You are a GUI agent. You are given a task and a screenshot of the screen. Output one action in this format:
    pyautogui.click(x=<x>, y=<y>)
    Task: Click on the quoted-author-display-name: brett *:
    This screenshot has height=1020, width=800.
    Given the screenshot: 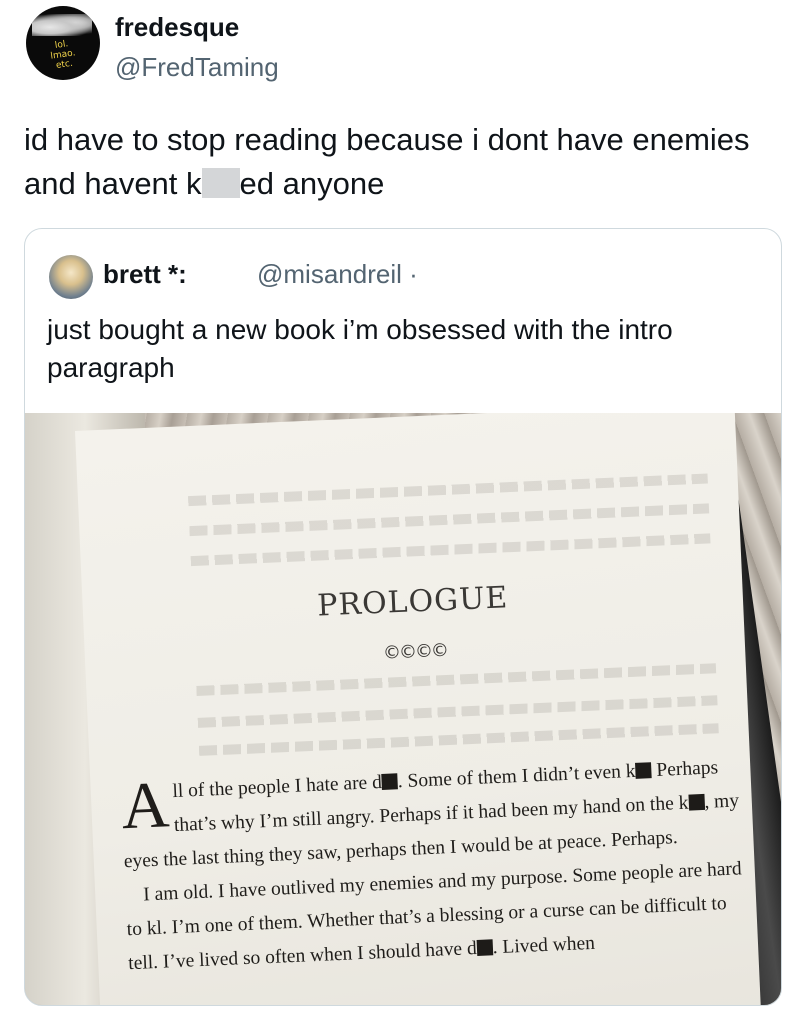 What is the action you would take?
    pyautogui.click(x=145, y=274)
    